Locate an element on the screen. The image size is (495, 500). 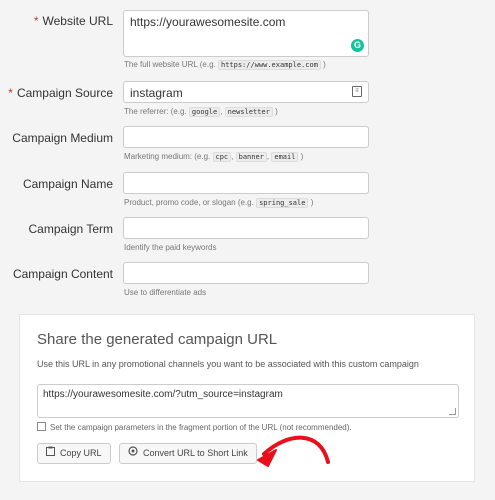
campaign-content-label: Campaign Content is located at coordinates (62, 274).